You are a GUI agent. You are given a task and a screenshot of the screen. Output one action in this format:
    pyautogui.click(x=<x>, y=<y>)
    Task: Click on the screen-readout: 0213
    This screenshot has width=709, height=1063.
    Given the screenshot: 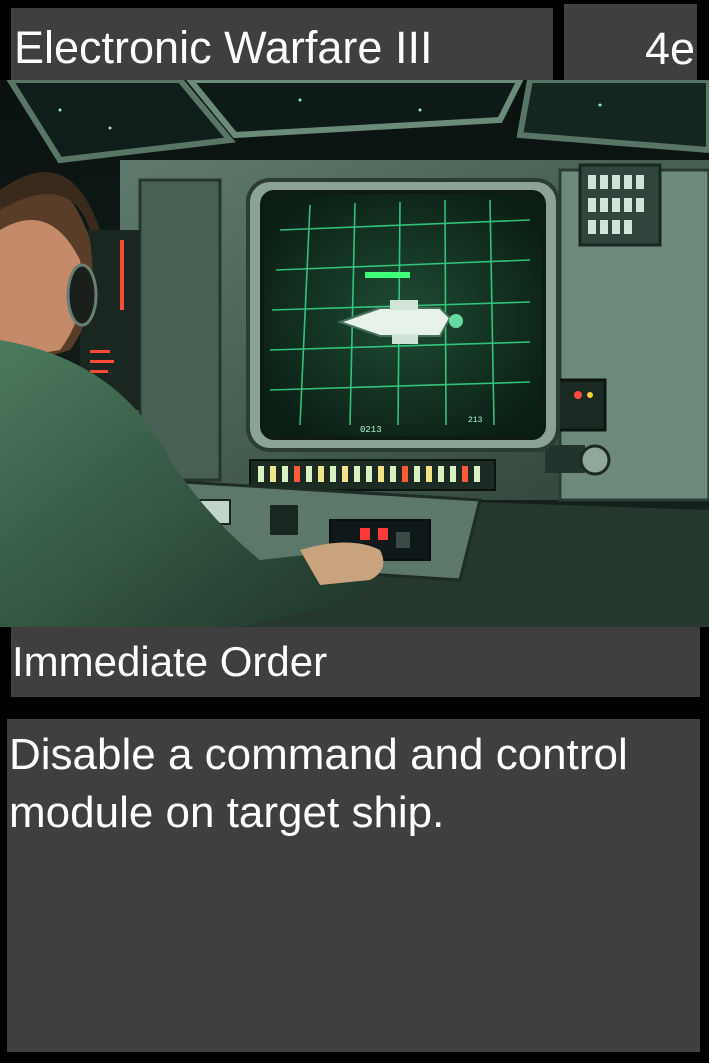 What is the action you would take?
    pyautogui.click(x=371, y=430)
    